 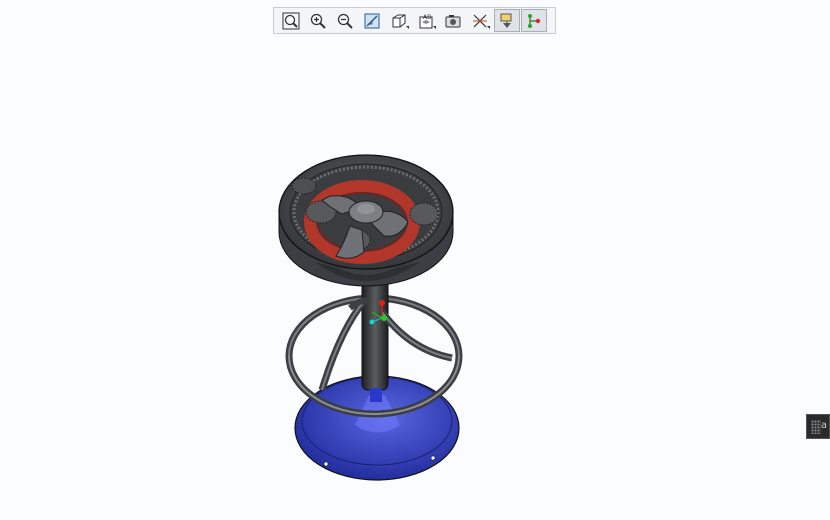 I want to click on assembly-connection-button, so click(x=534, y=20).